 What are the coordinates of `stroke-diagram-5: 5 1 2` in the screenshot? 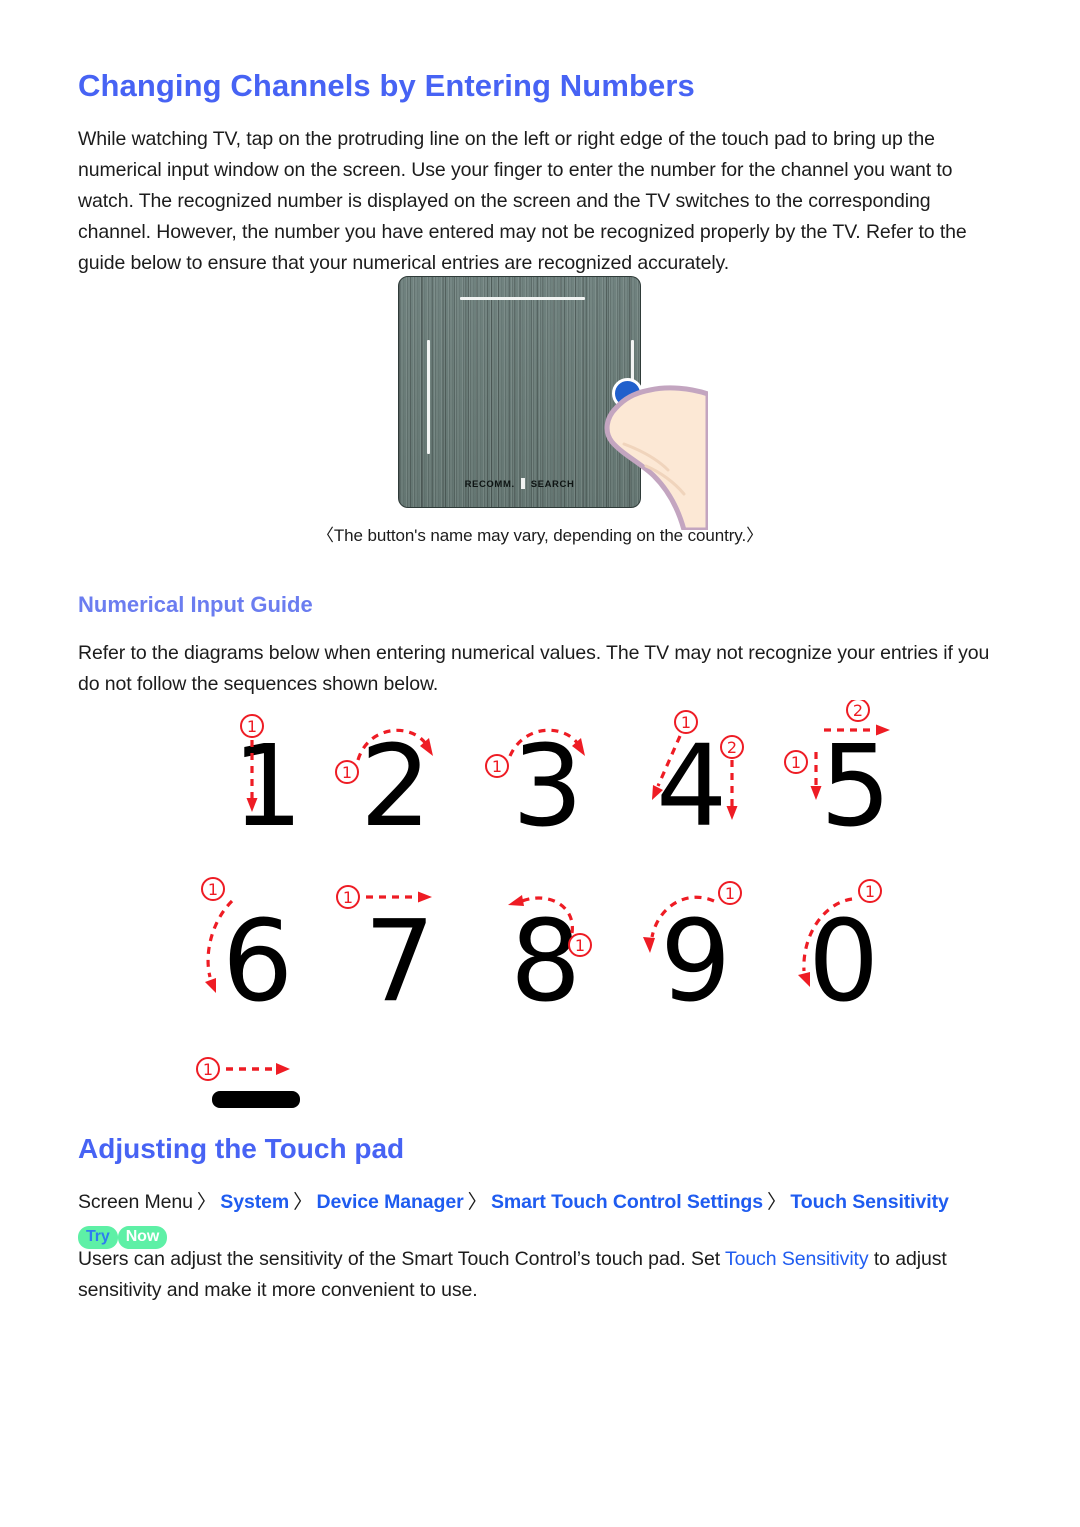 It's located at (855, 781).